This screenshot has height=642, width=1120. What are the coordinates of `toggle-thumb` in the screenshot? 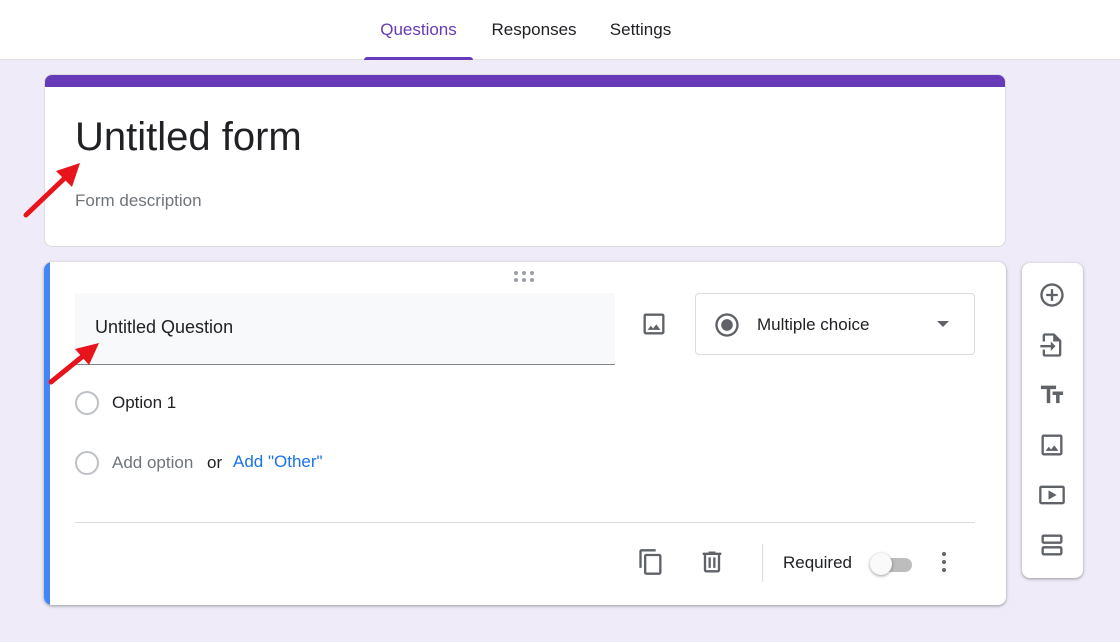 It's located at (881, 564).